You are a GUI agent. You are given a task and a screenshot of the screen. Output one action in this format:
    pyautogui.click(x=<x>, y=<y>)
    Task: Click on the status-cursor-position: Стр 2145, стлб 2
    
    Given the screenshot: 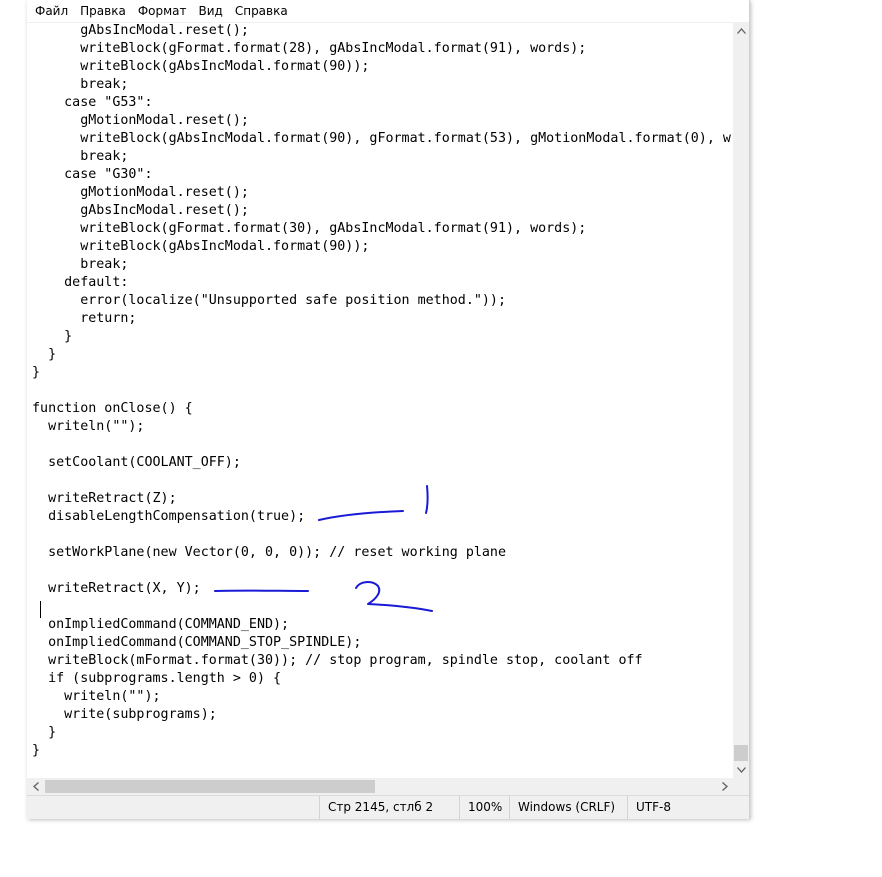 What is the action you would take?
    pyautogui.click(x=389, y=807)
    